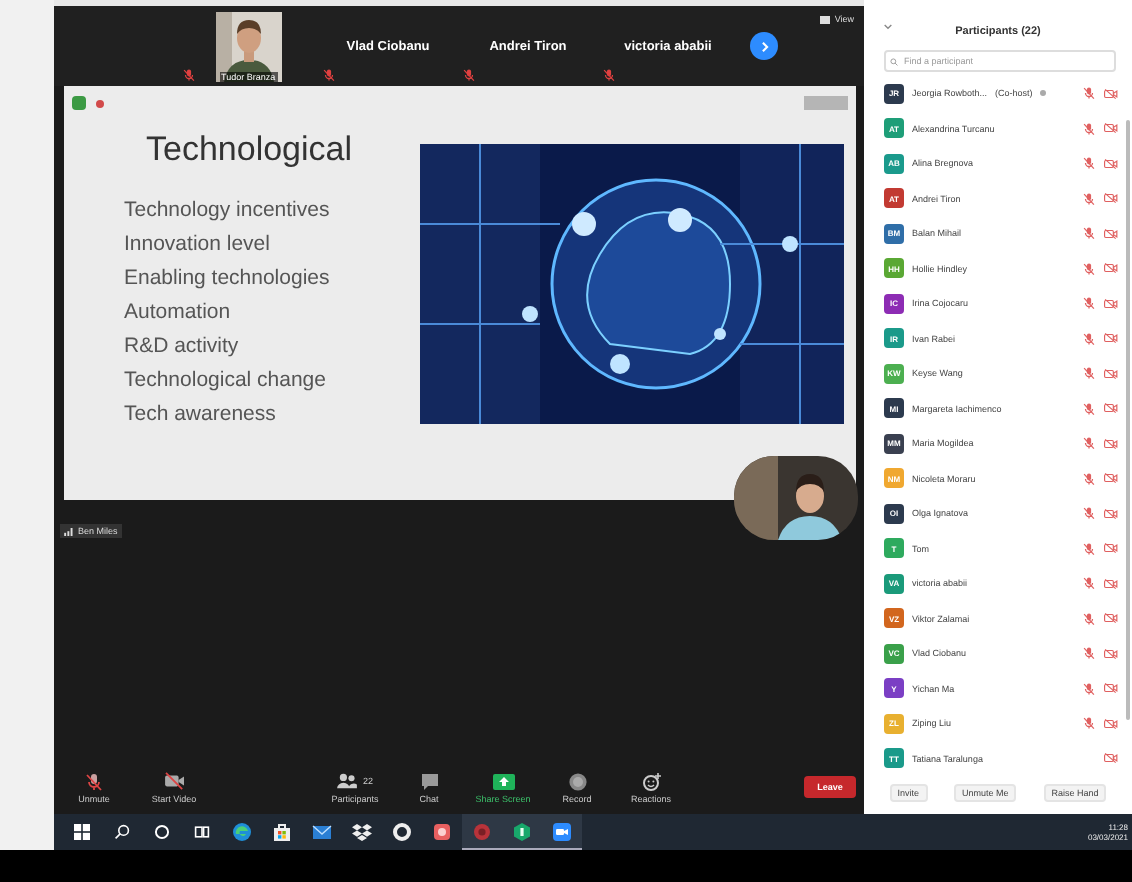  Describe the element at coordinates (69, 531) in the screenshot. I see `signal-icon` at that location.